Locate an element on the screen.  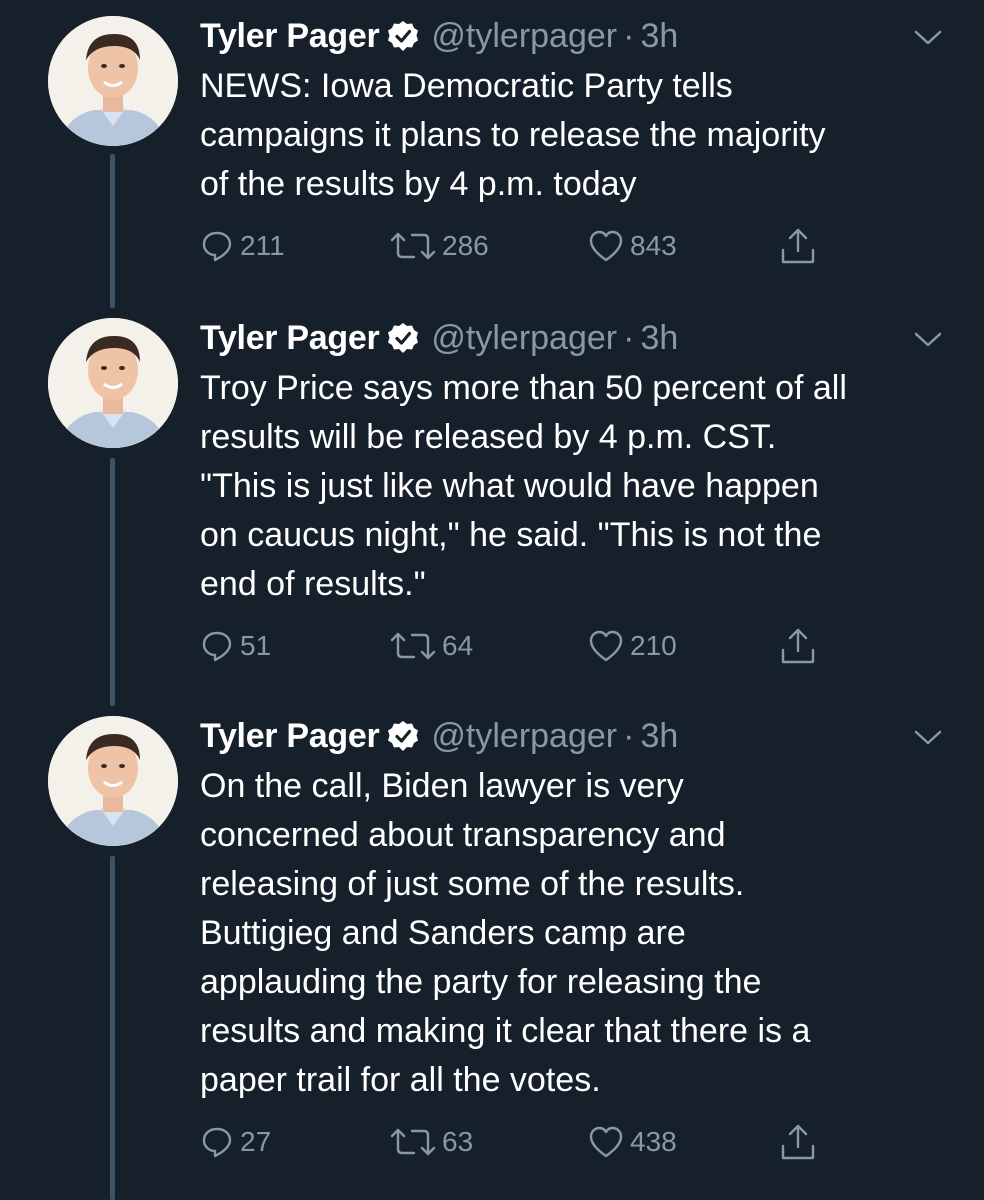
retweet-button: 286 is located at coordinates (439, 246).